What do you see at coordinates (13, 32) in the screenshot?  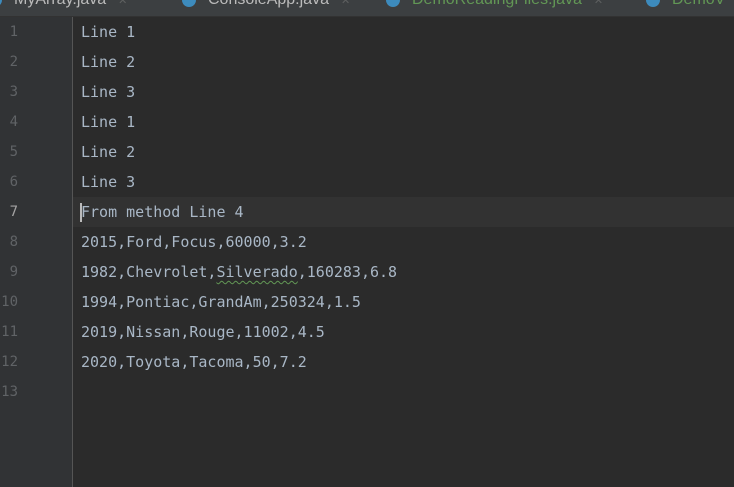 I see `line-number: 1` at bounding box center [13, 32].